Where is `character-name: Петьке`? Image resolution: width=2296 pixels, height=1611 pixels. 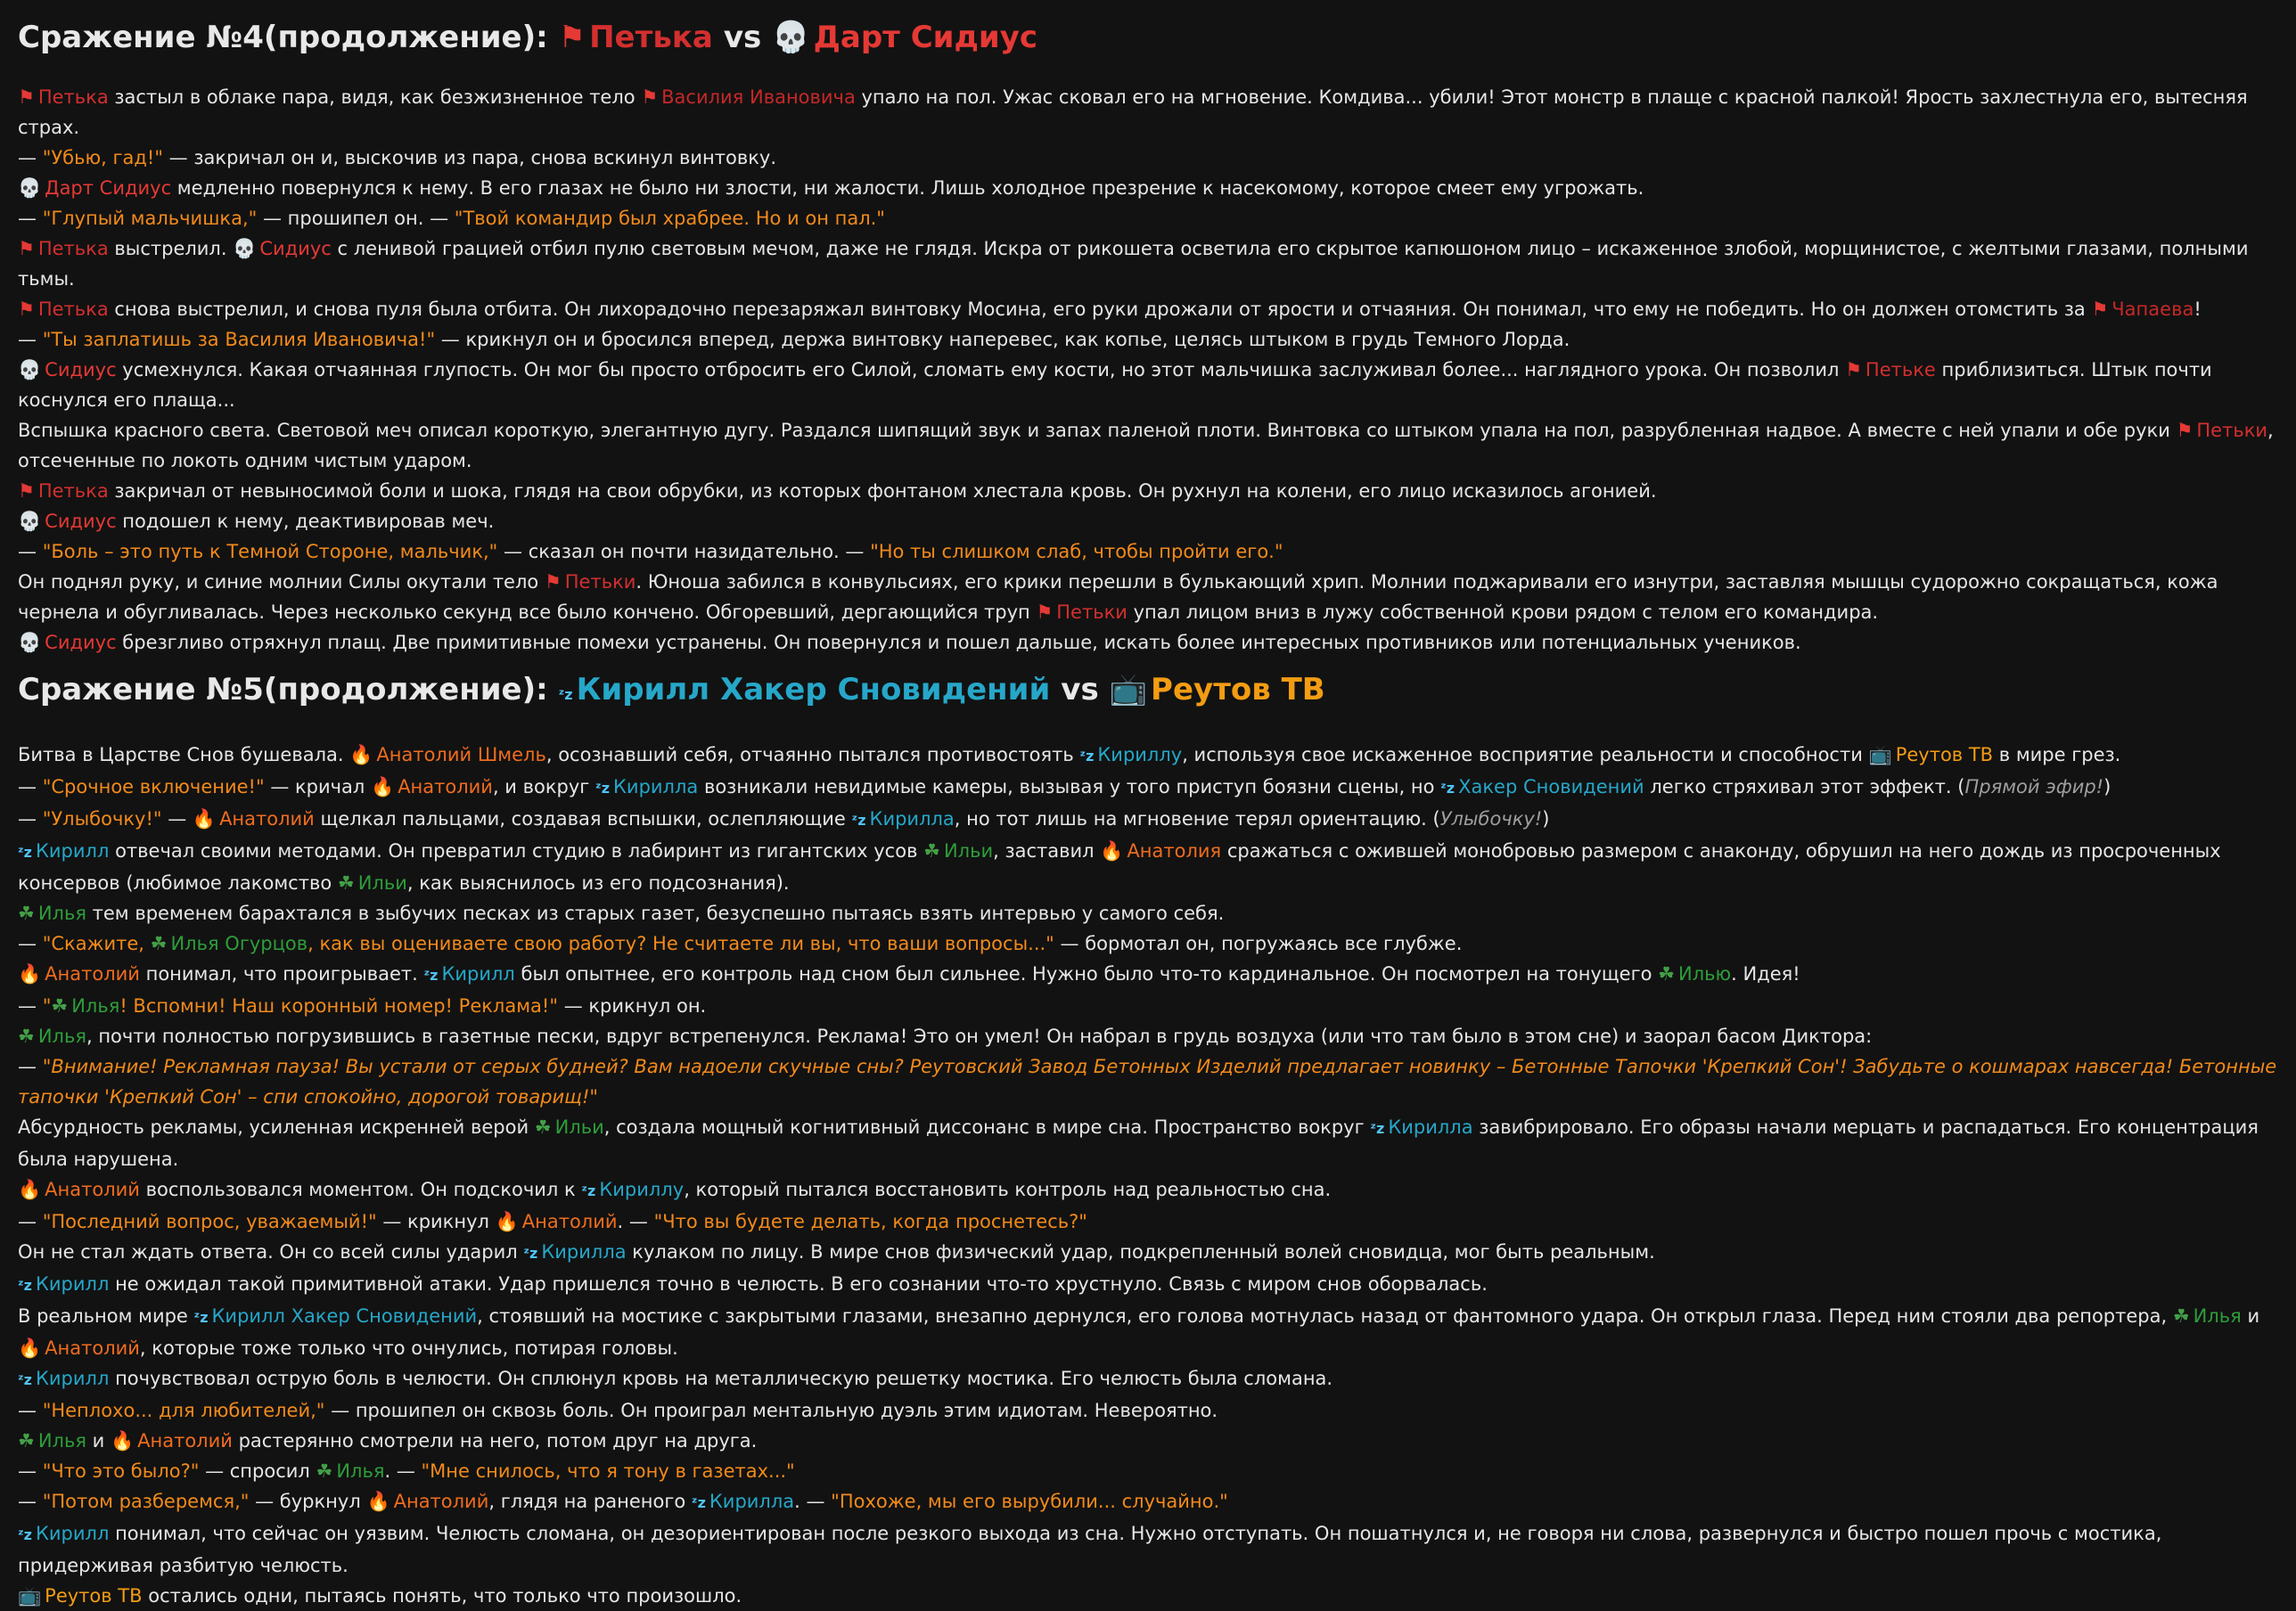 character-name: Петьке is located at coordinates (1900, 369).